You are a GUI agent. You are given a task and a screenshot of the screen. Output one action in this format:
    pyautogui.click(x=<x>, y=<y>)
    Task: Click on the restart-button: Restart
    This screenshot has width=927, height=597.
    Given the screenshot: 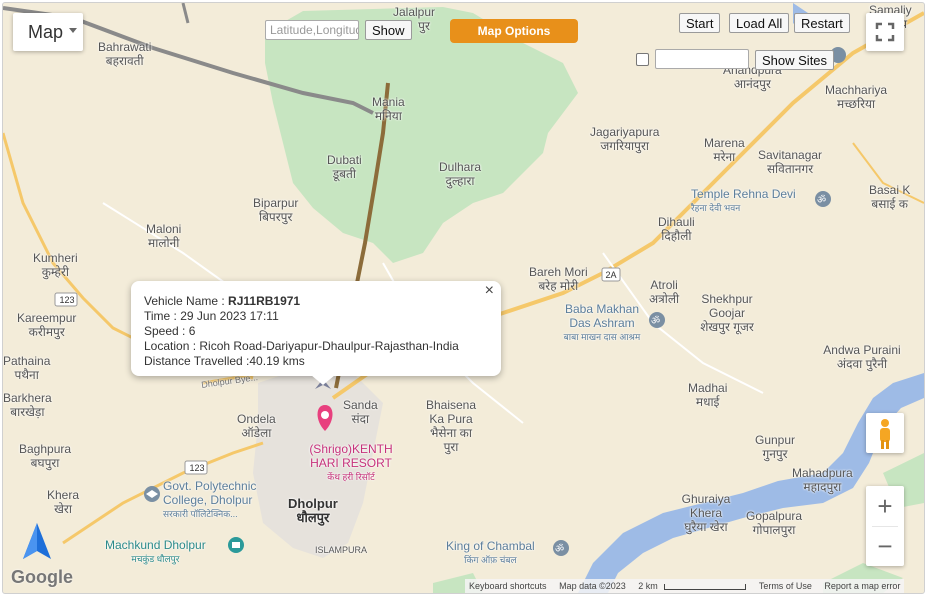 What is the action you would take?
    pyautogui.click(x=822, y=23)
    